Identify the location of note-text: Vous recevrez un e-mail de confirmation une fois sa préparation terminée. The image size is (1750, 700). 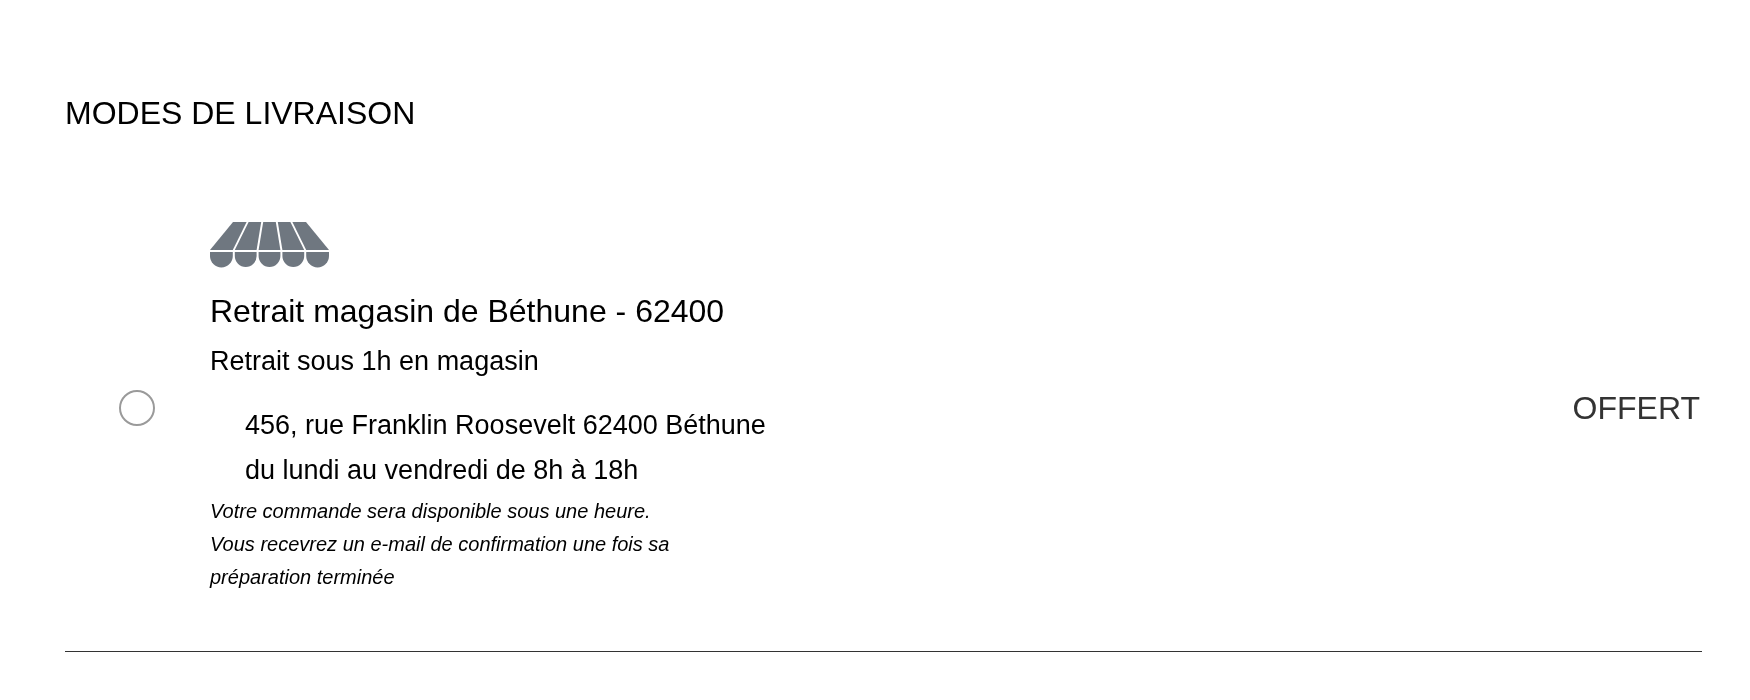
(440, 561).